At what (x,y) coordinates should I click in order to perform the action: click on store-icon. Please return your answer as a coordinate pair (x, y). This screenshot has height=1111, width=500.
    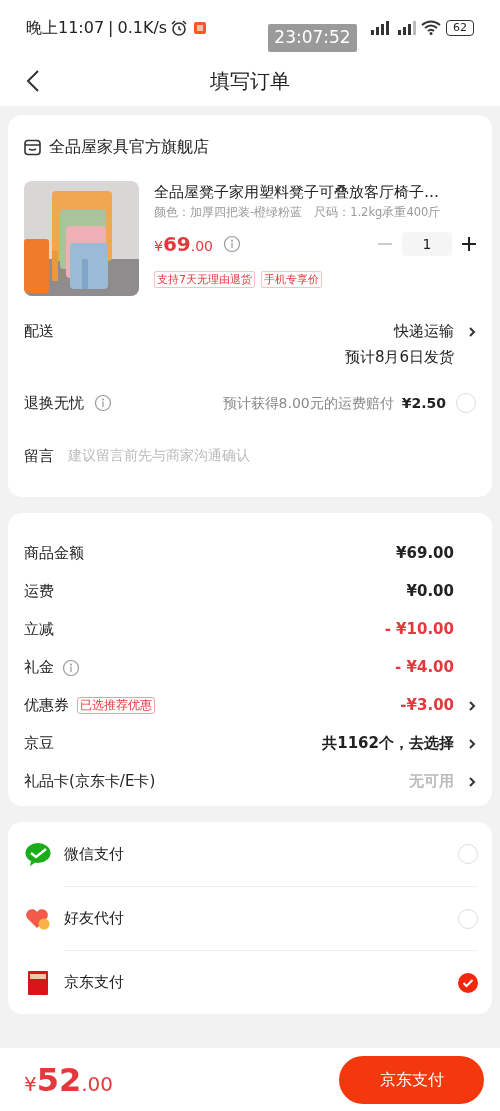
    Looking at the image, I should click on (32, 147).